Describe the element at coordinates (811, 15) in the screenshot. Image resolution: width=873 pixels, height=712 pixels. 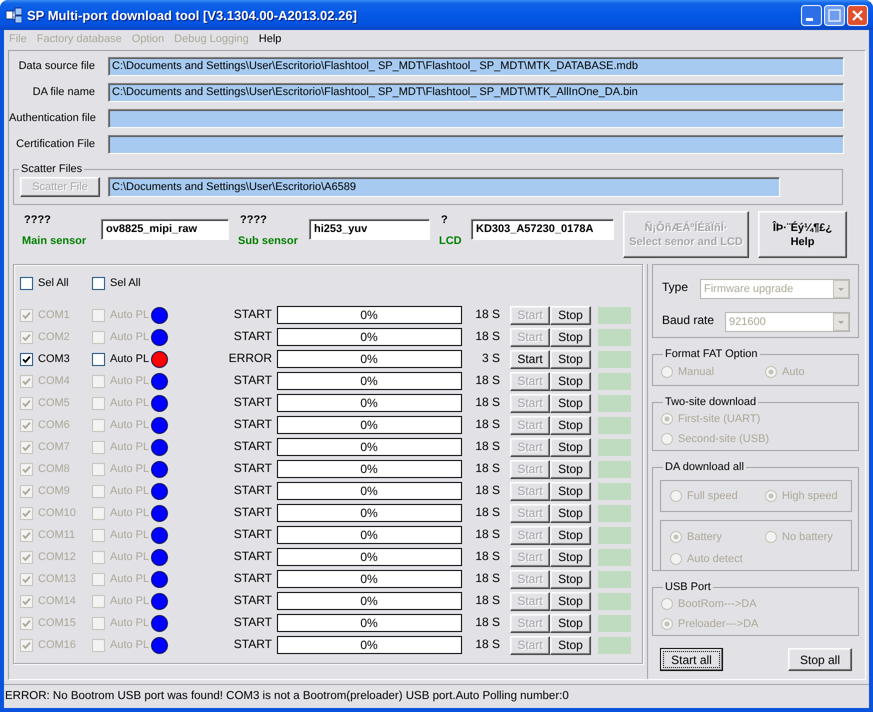
I see `minimize-button` at that location.